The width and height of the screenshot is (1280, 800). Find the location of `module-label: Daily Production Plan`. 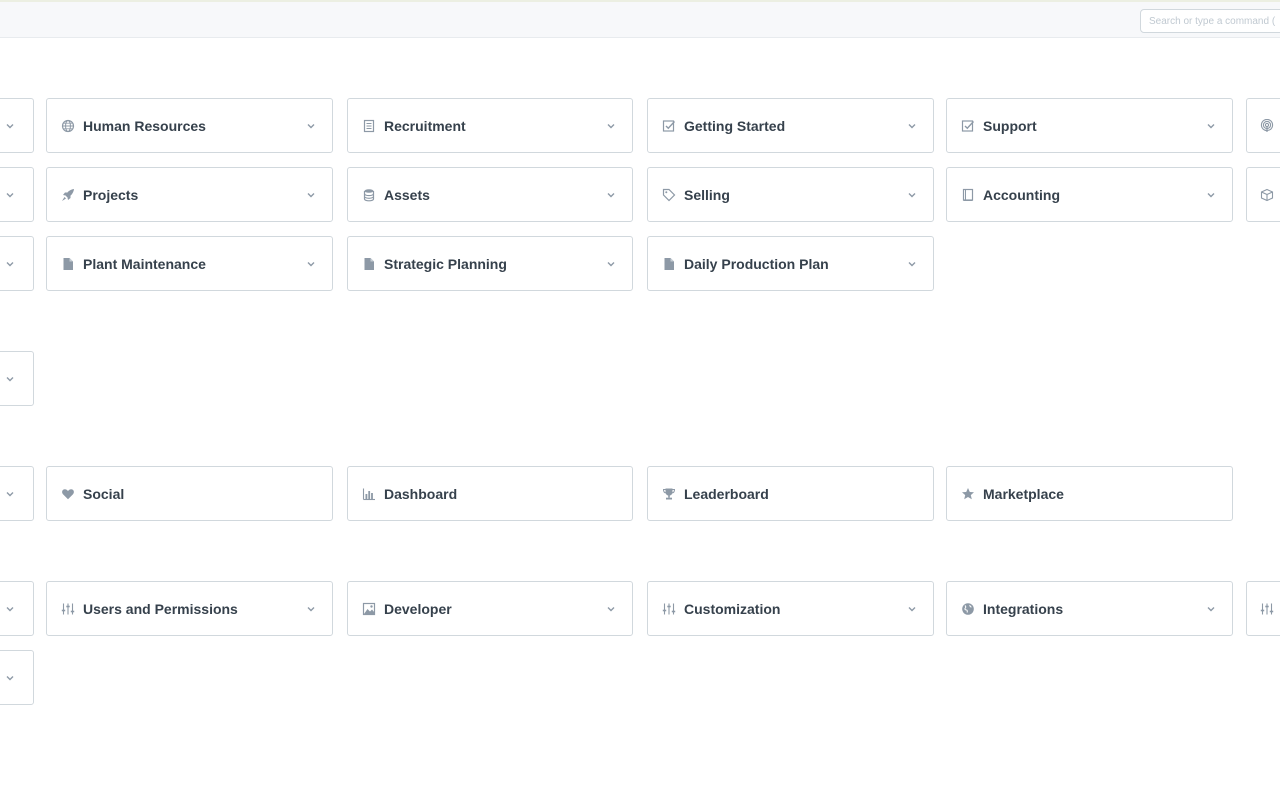

module-label: Daily Production Plan is located at coordinates (756, 263).